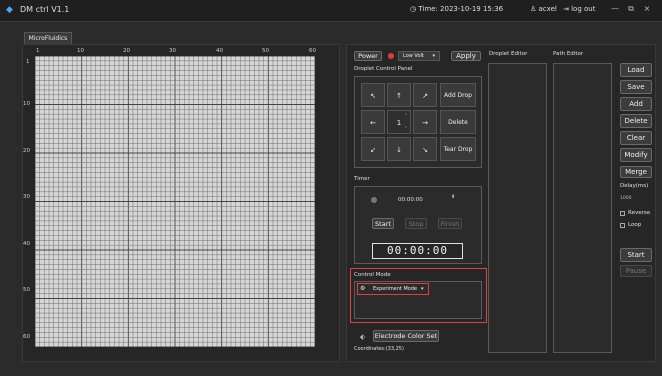  Describe the element at coordinates (26, 244) in the screenshot. I see `y-tick-40: 40` at that location.